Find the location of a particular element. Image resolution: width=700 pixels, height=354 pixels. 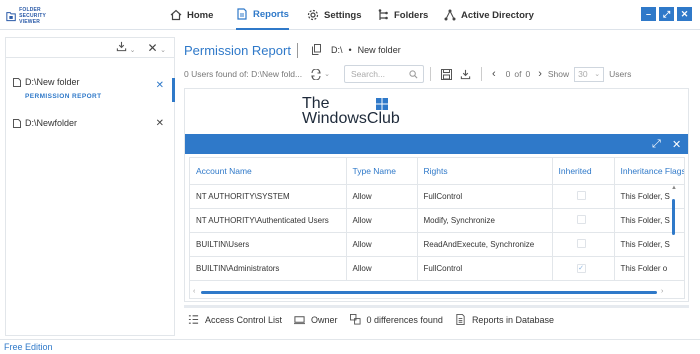

cell-account: NT AUTHORITY\Authenticated Users is located at coordinates (268, 220).